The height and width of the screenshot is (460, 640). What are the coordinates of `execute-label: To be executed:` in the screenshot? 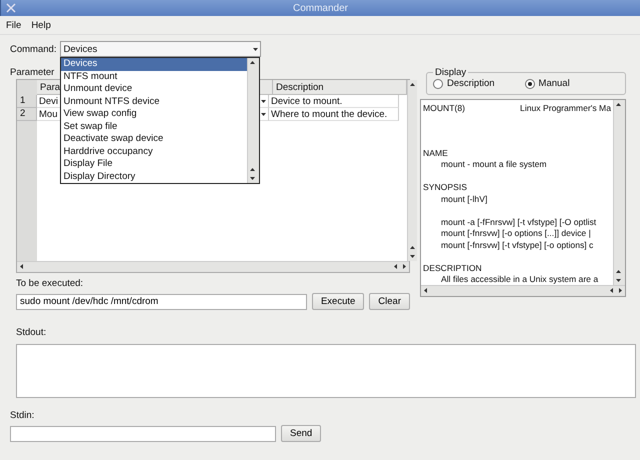 It's located at (50, 284).